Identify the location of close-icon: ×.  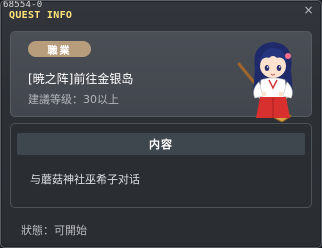
(308, 9).